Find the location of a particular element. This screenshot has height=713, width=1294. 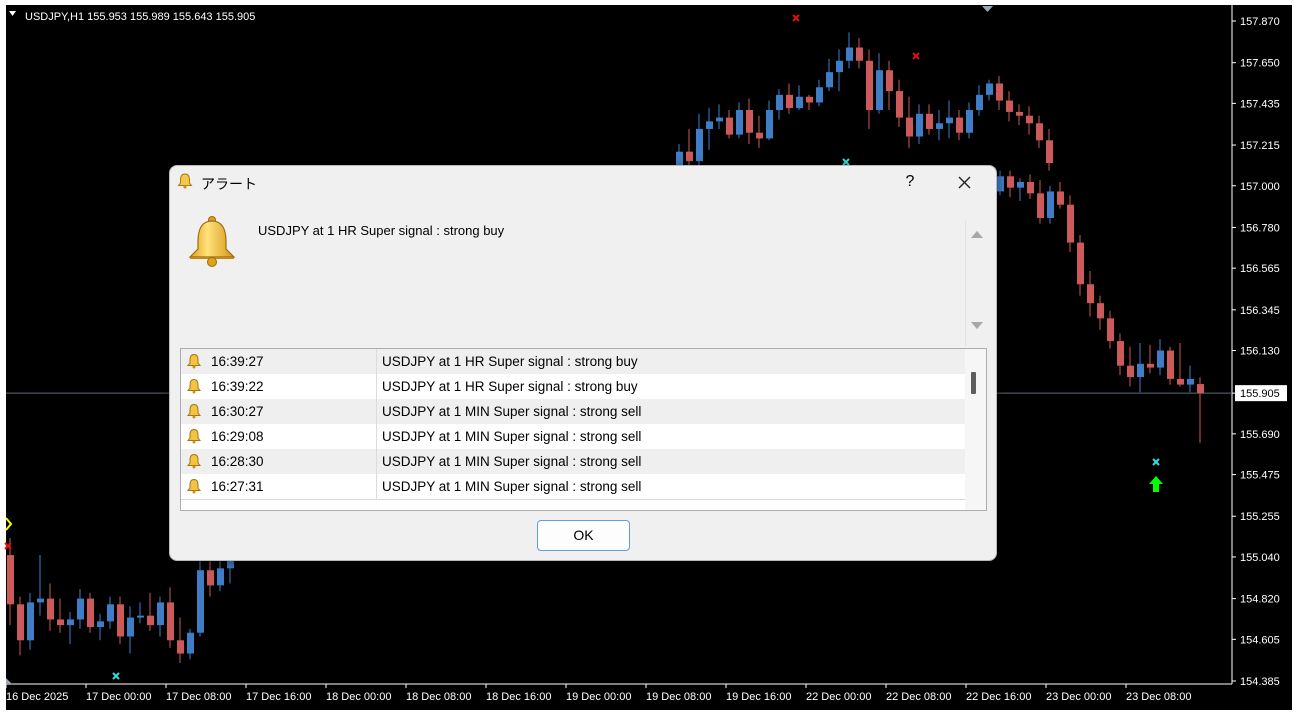

time-label: 17 Dec 08:00 is located at coordinates (198, 697).